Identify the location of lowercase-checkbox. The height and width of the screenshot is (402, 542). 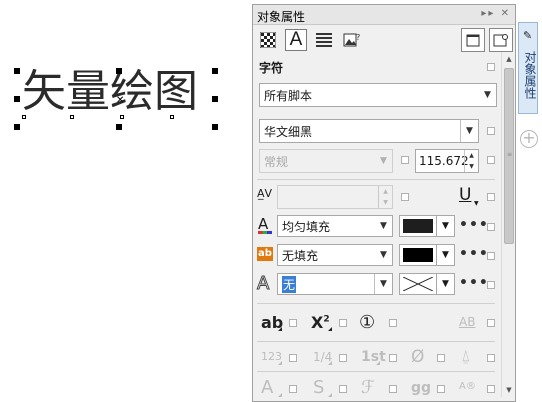
(293, 323).